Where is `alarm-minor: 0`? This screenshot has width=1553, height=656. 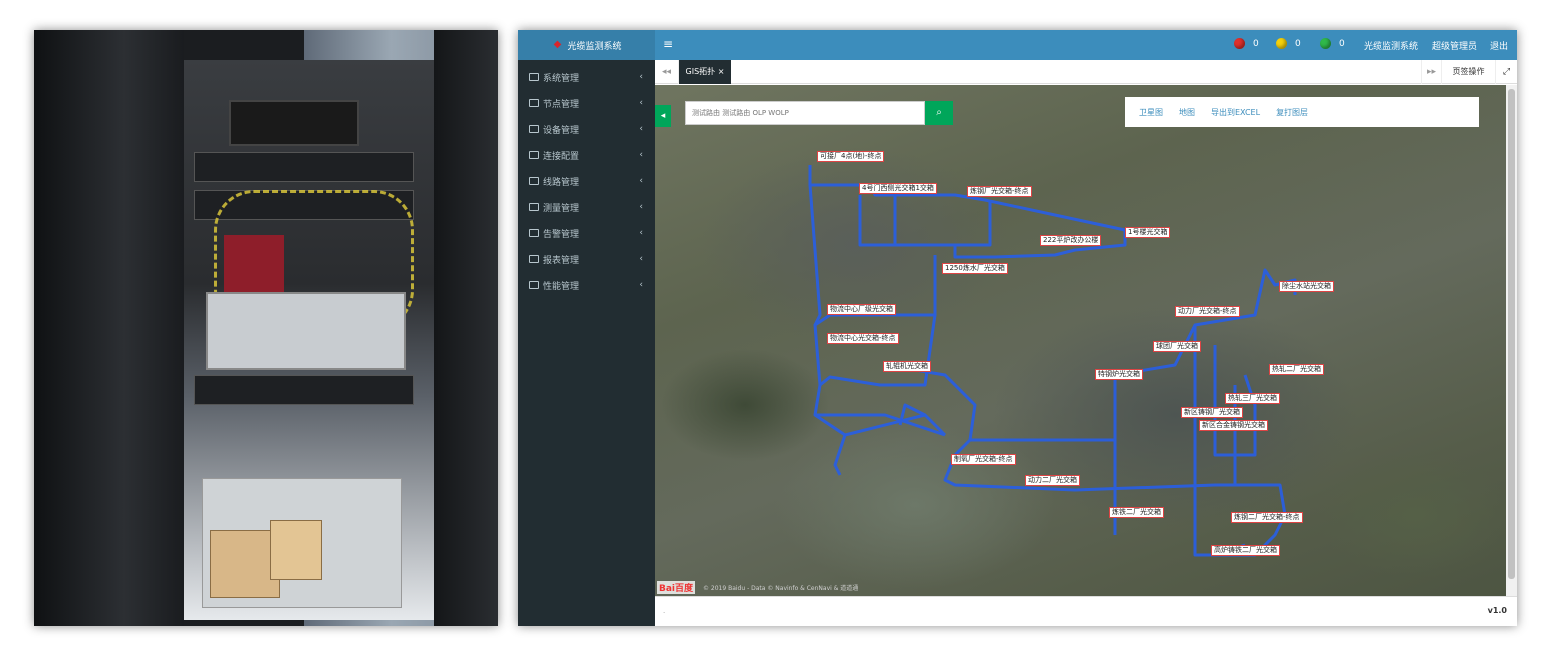 alarm-minor: 0 is located at coordinates (1332, 43).